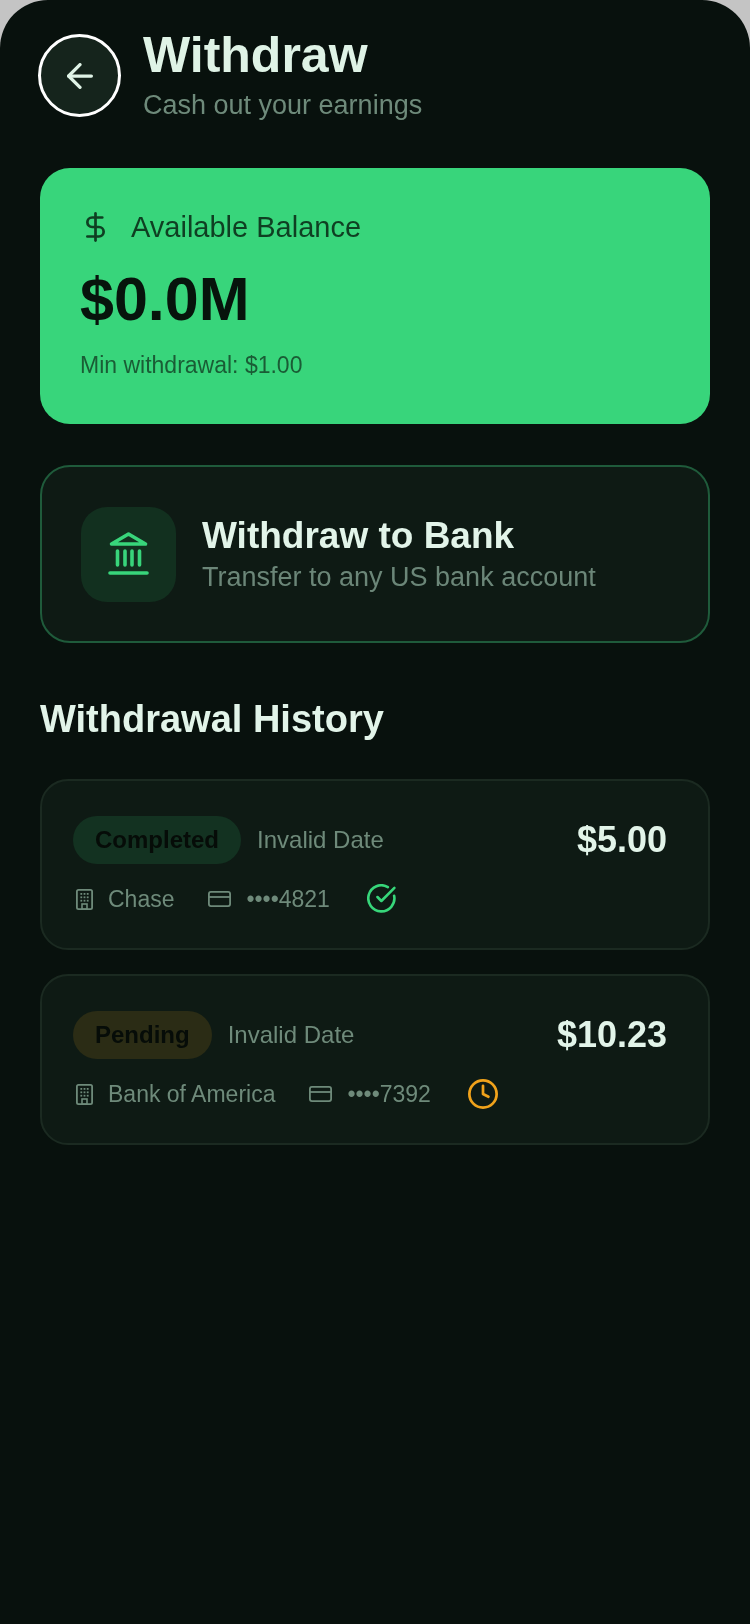  I want to click on account-number: ••••7392, so click(389, 1094).